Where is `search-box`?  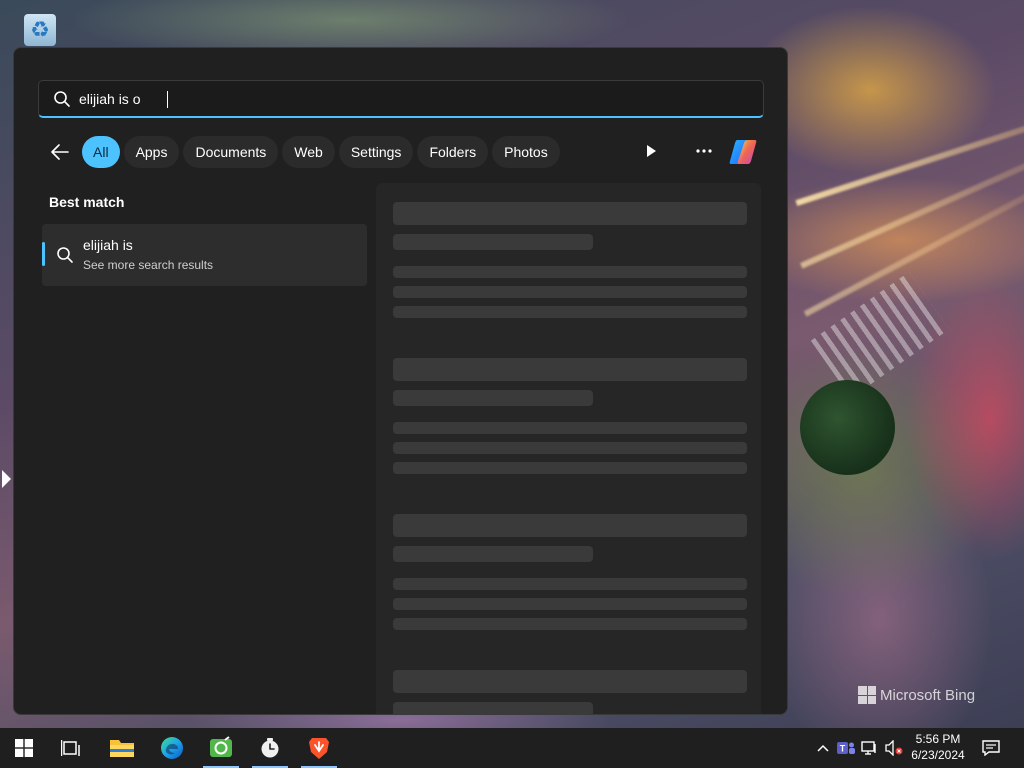
search-box is located at coordinates (401, 99).